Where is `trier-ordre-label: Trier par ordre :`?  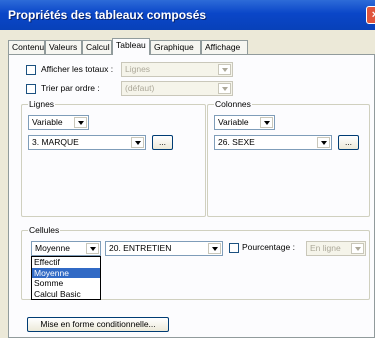
trier-ordre-label: Trier par ordre : is located at coordinates (70, 88).